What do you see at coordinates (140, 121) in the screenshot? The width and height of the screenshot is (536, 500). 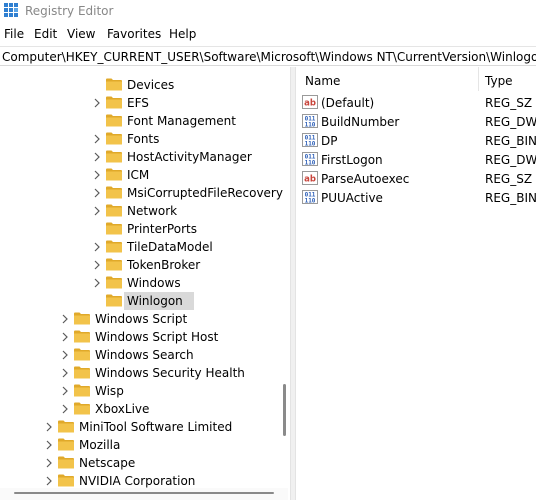 I see `tree-item: Font Management` at bounding box center [140, 121].